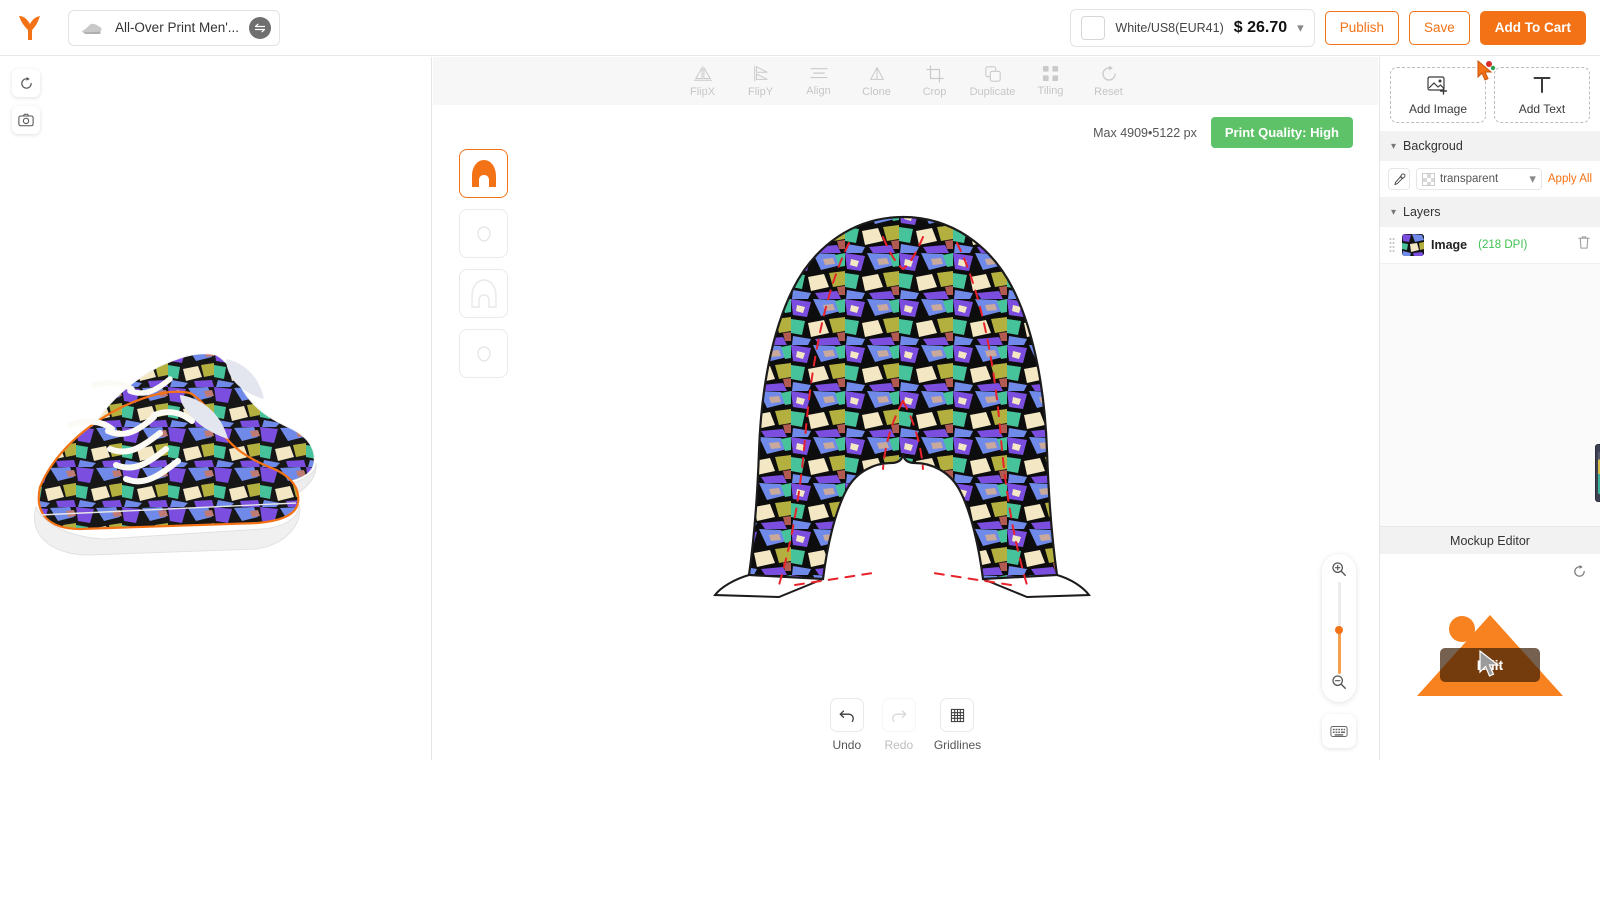 This screenshot has width=1600, height=900. Describe the element at coordinates (1339, 731) in the screenshot. I see `keyboard-shortcuts-icon` at that location.